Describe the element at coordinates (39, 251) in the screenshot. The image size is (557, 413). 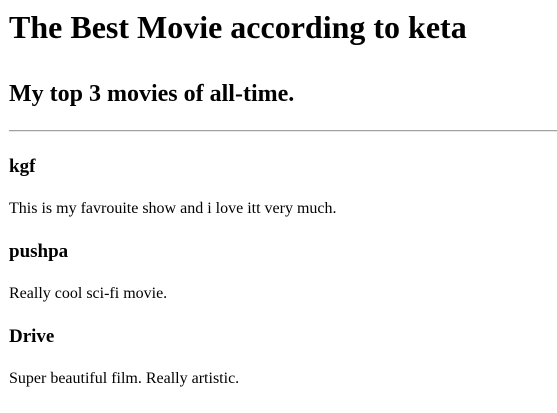
I see `movie-title: pushpa` at that location.